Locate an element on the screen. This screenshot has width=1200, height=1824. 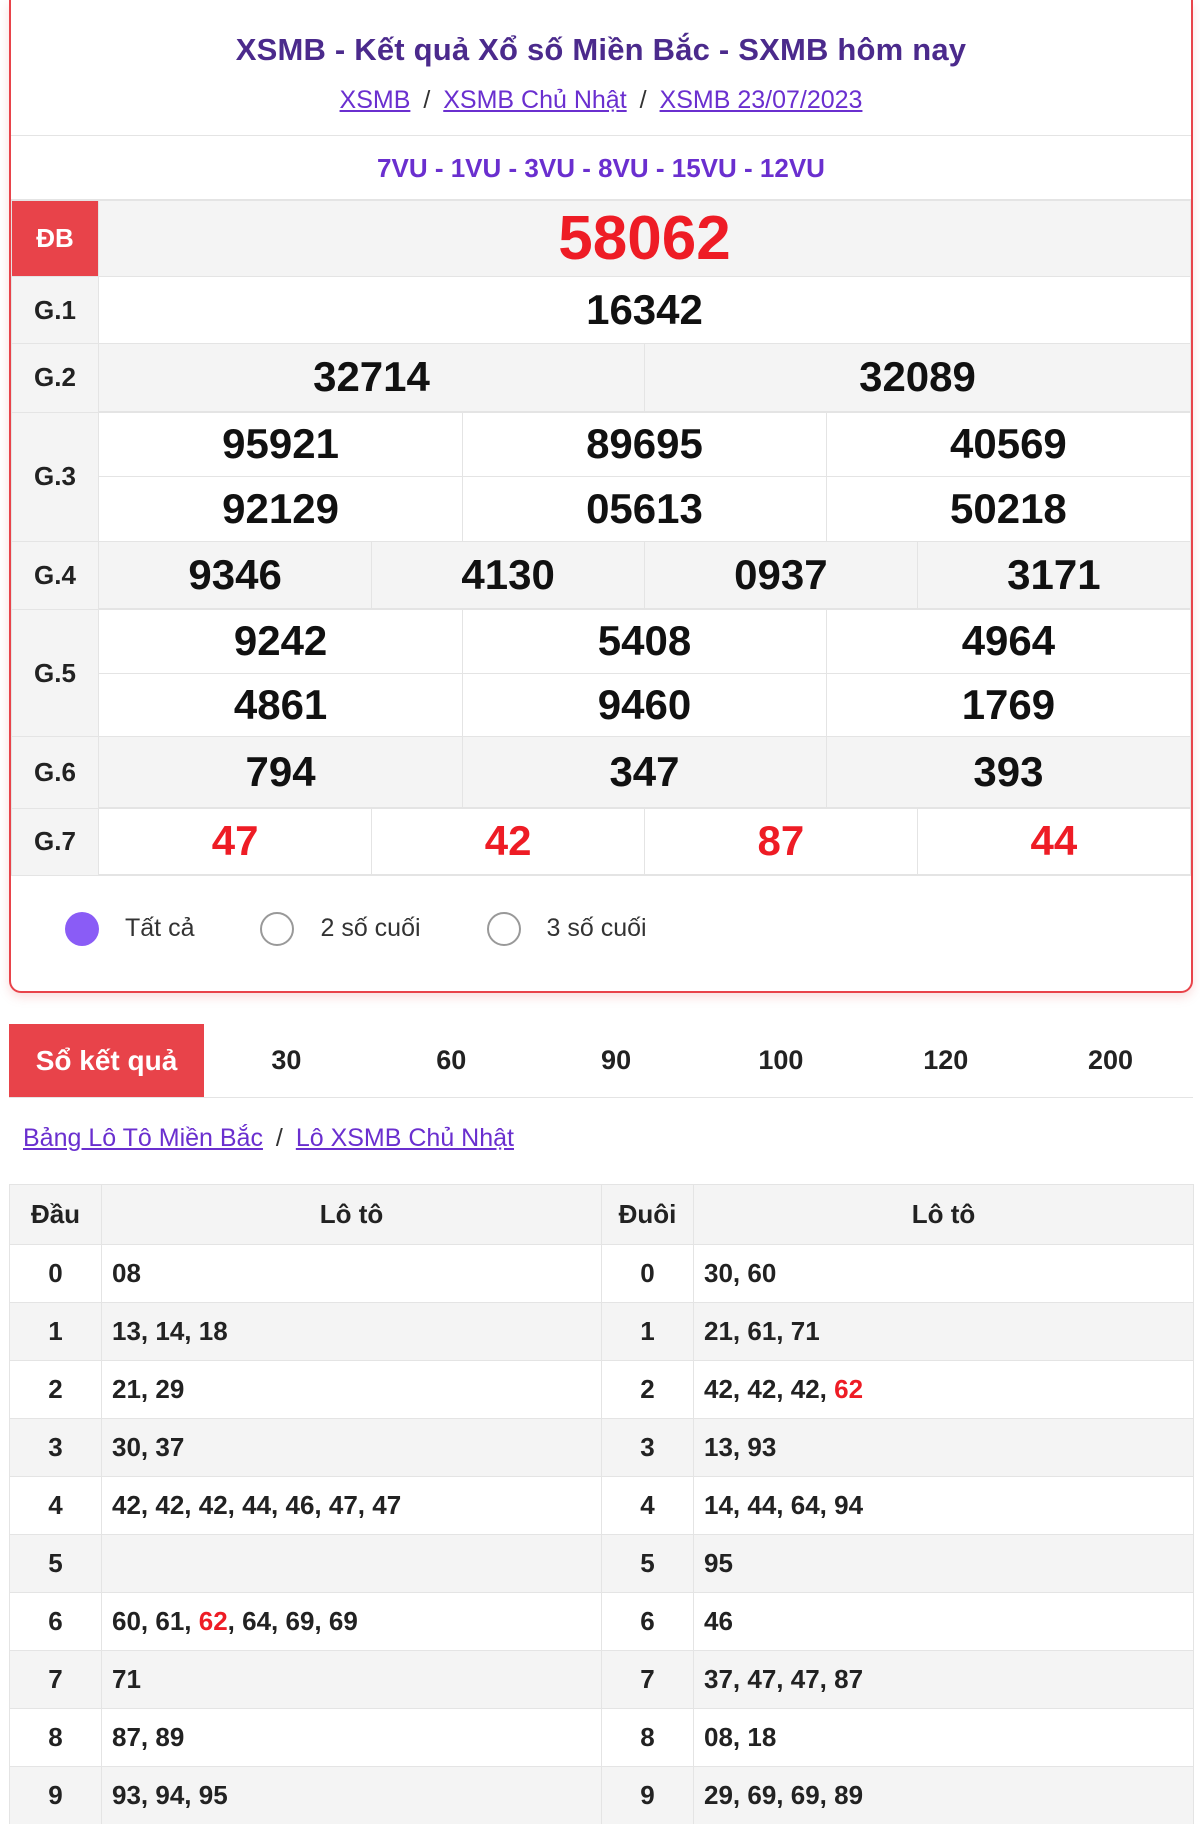
breadcrumb-link-lo-xsmb-chu-nhat: Lô XSMB Chủ Nhật is located at coordinates (405, 1138).